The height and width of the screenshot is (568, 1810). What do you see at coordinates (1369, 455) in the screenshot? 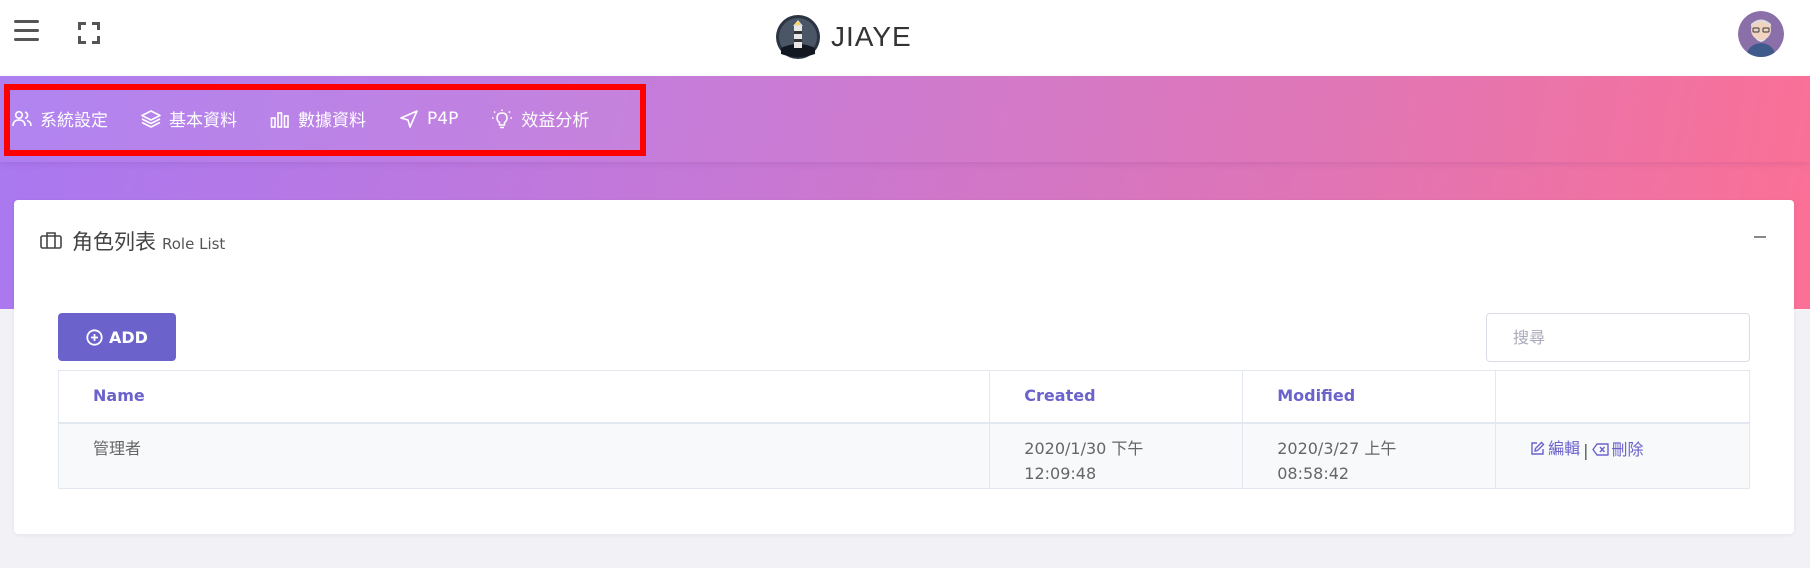
I see `cell-modified: 2020/3/27 上午 08:58:42` at bounding box center [1369, 455].